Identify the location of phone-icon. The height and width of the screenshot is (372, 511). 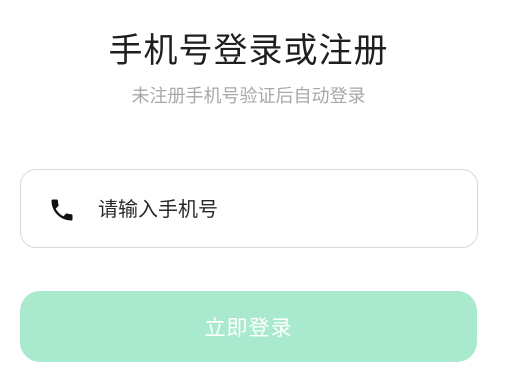
(62, 210).